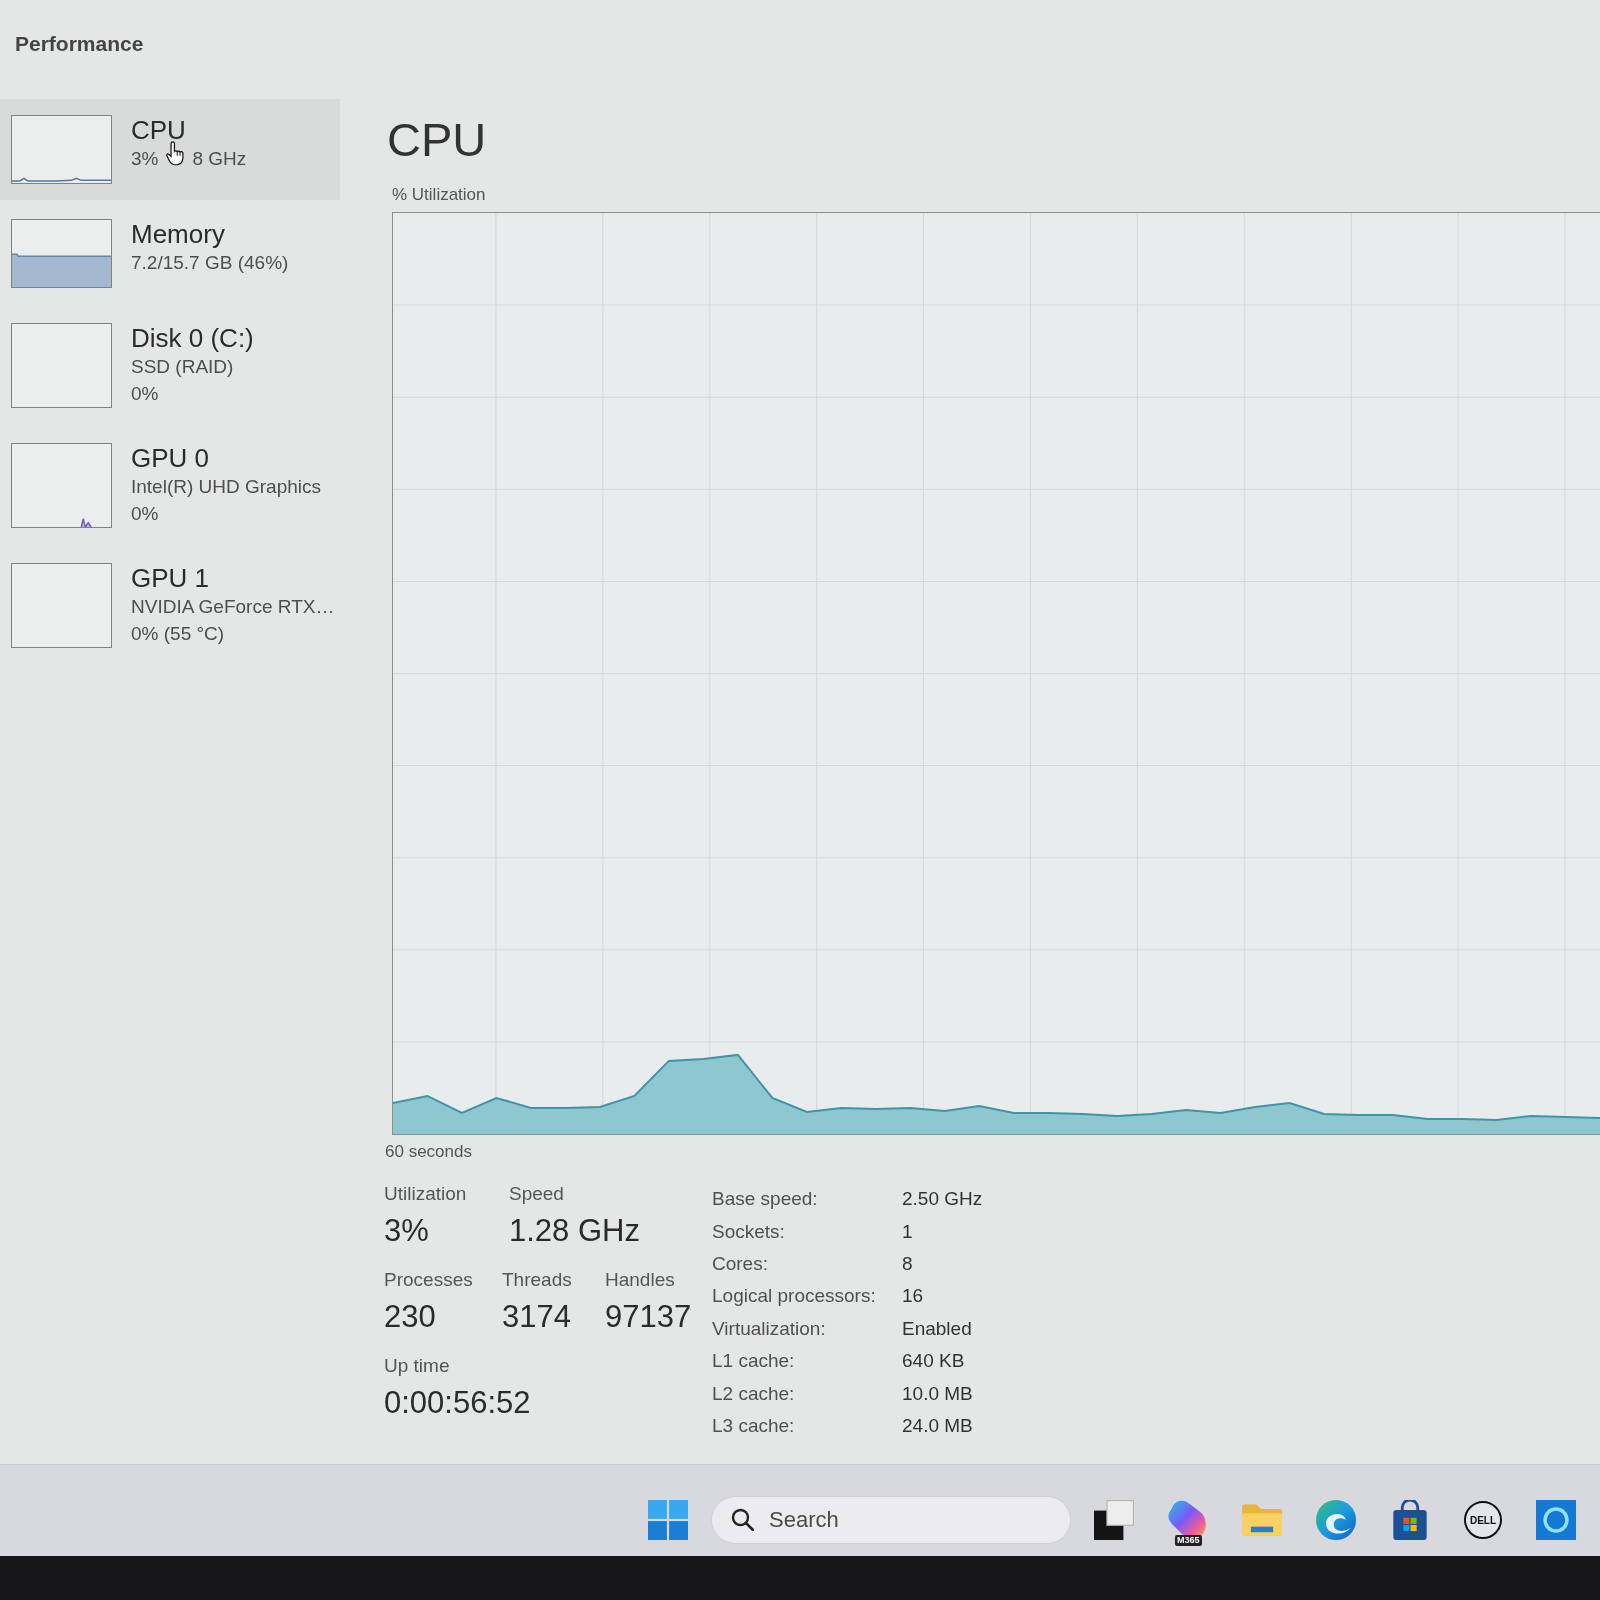 This screenshot has width=1600, height=1600. Describe the element at coordinates (742, 1519) in the screenshot. I see `search-icon` at that location.